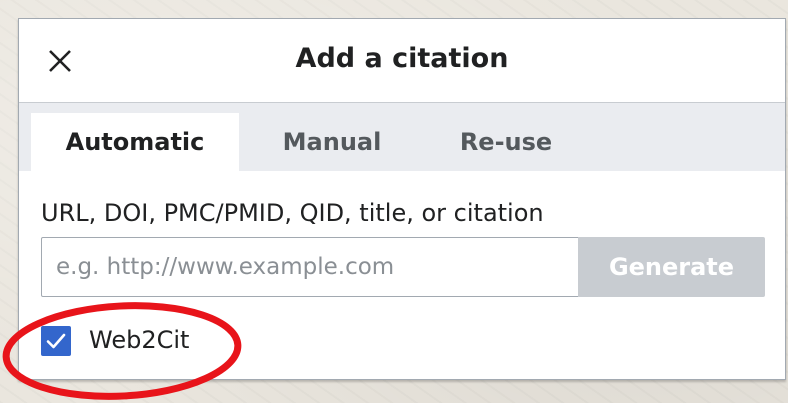 The width and height of the screenshot is (788, 403). I want to click on dialog-title: Add a citation, so click(402, 58).